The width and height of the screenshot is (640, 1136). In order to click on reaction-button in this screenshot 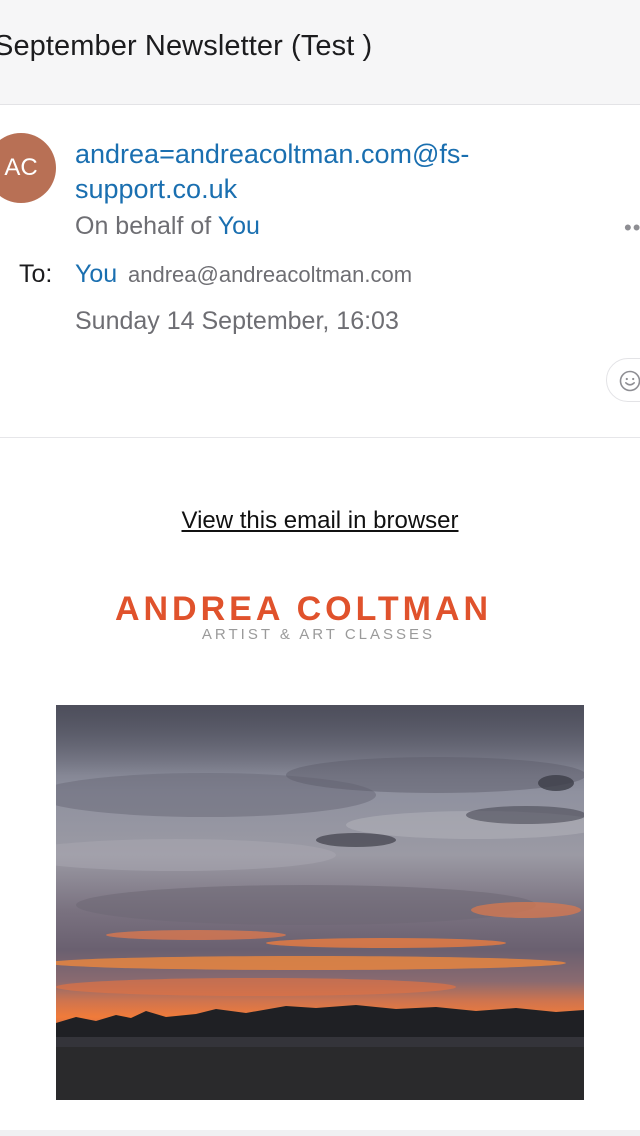, I will do `click(623, 380)`.